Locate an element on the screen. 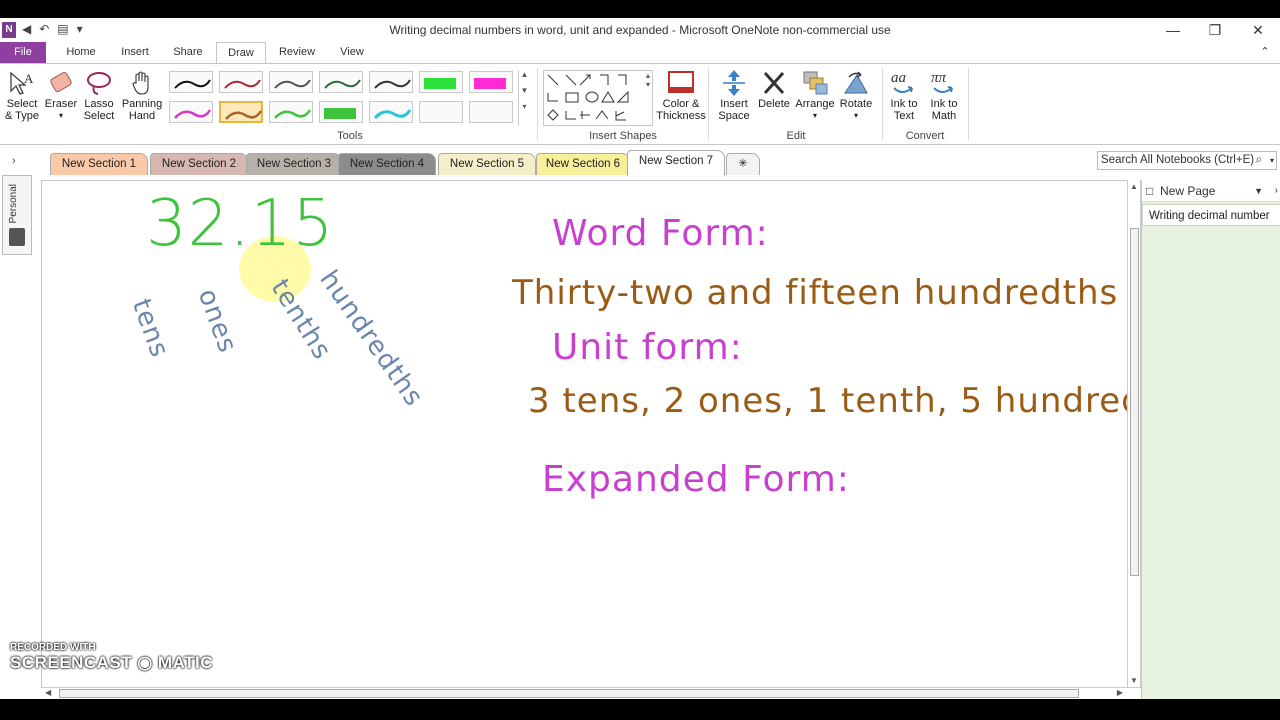  delete-button: Delete is located at coordinates (774, 89).